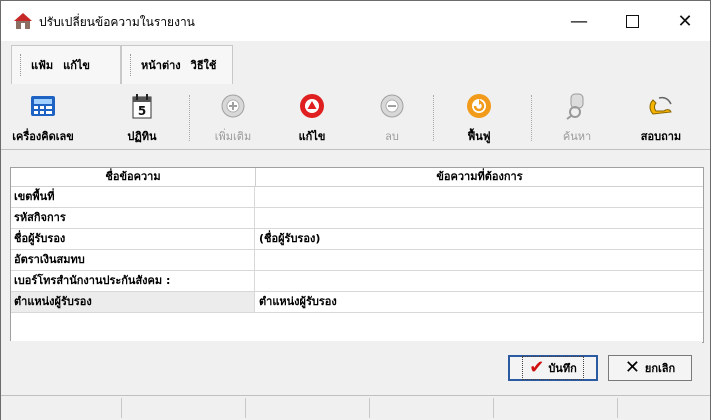 The image size is (711, 420). What do you see at coordinates (479, 136) in the screenshot?
I see `restore-label: ฟื้นฟู` at bounding box center [479, 136].